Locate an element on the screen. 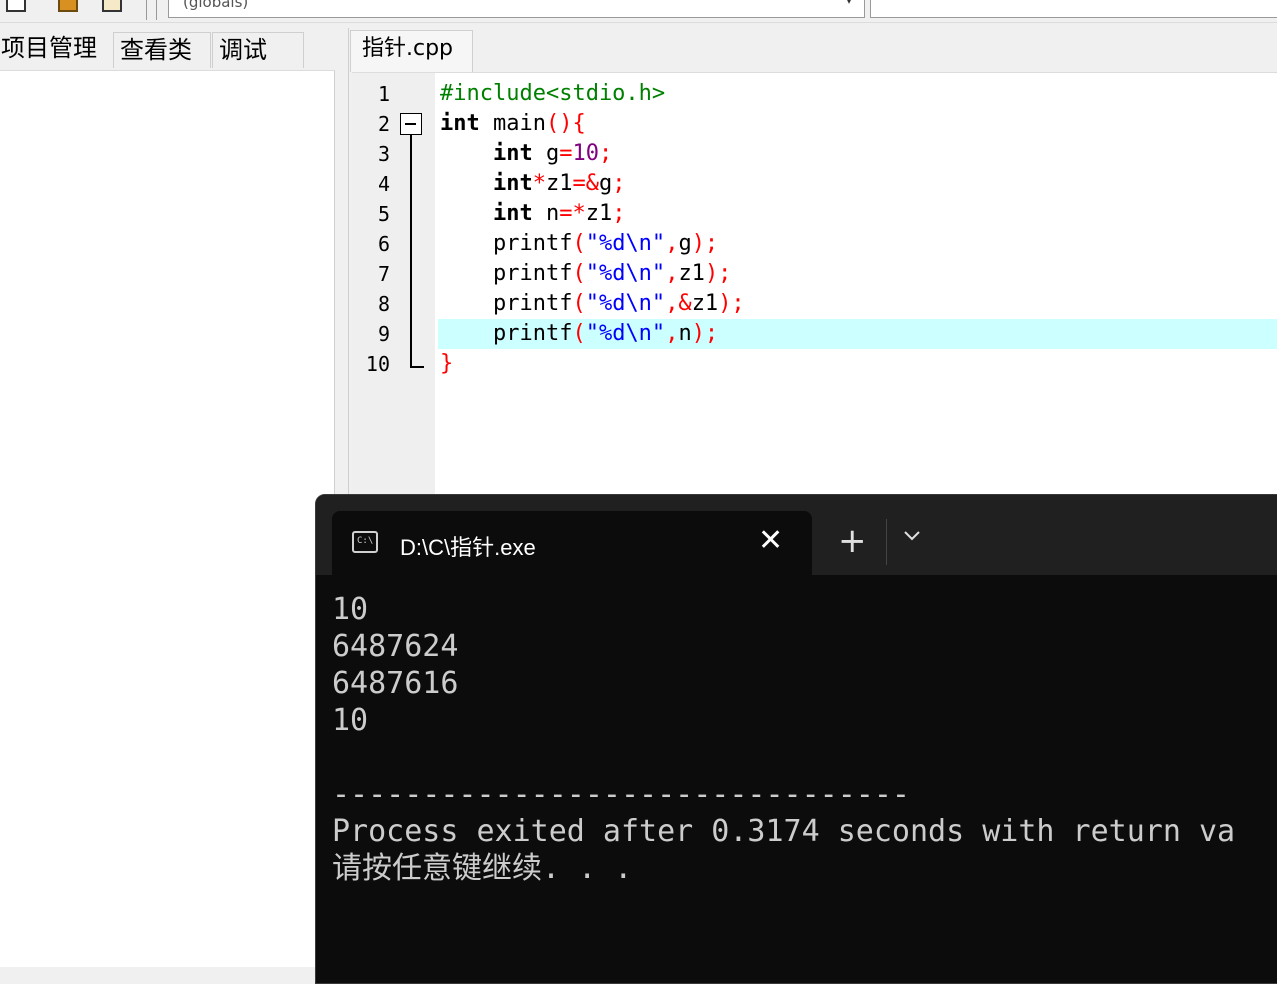  code-token: =* is located at coordinates (572, 213).